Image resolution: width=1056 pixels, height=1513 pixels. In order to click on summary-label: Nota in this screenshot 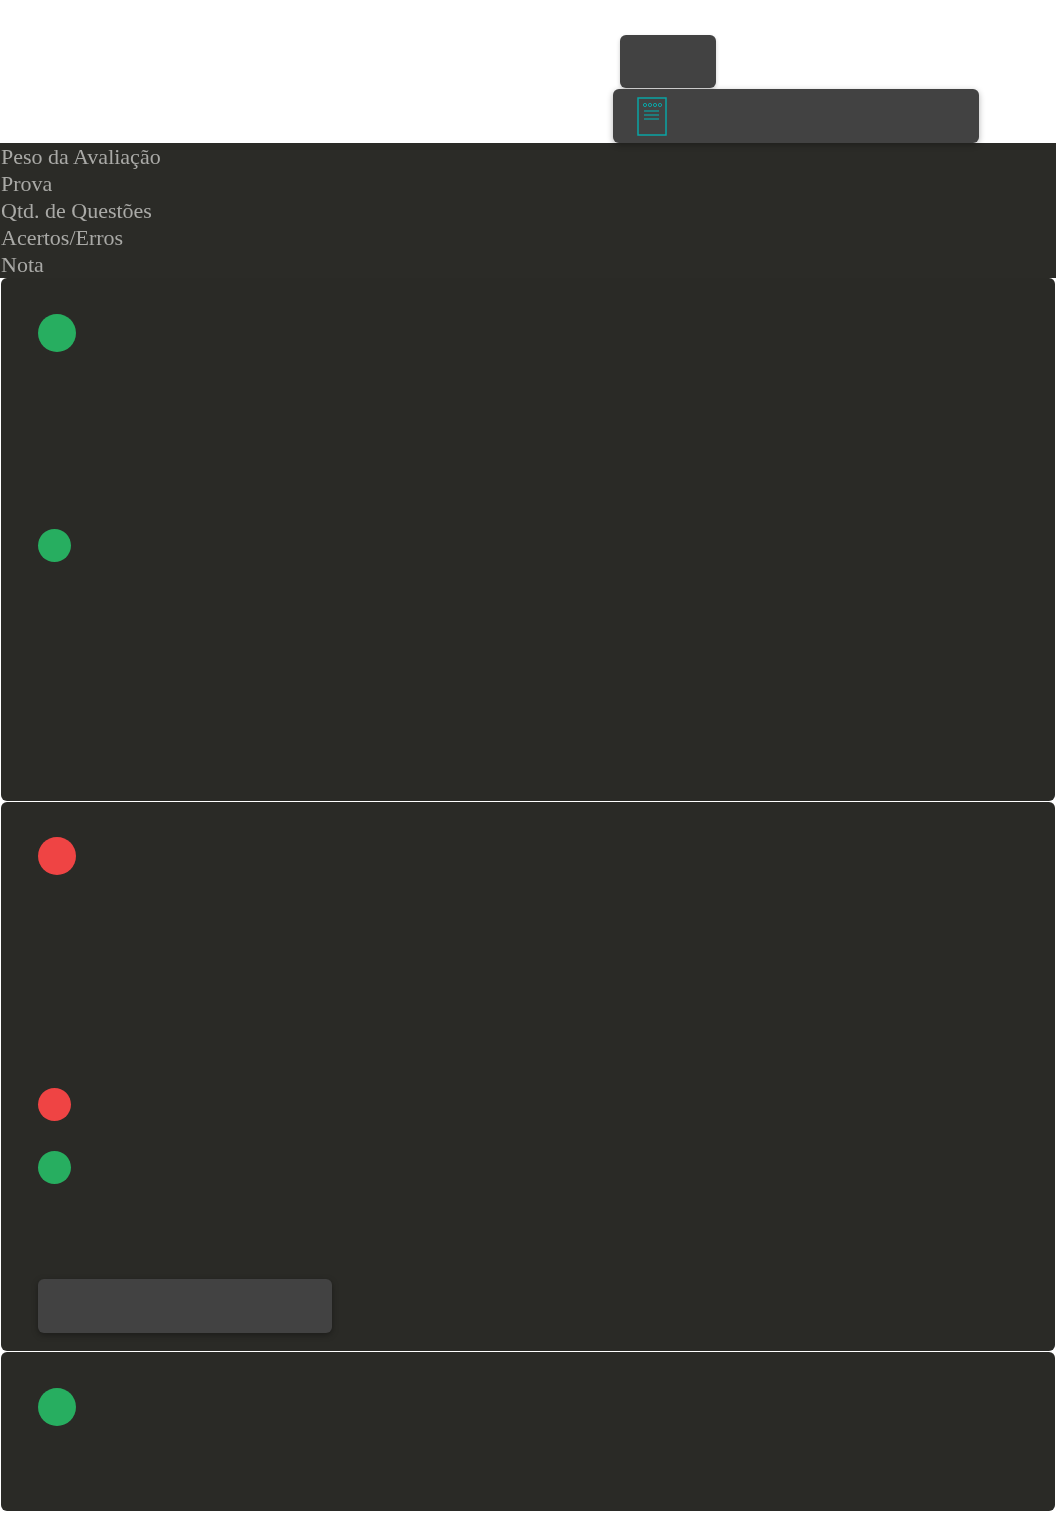, I will do `click(22, 264)`.